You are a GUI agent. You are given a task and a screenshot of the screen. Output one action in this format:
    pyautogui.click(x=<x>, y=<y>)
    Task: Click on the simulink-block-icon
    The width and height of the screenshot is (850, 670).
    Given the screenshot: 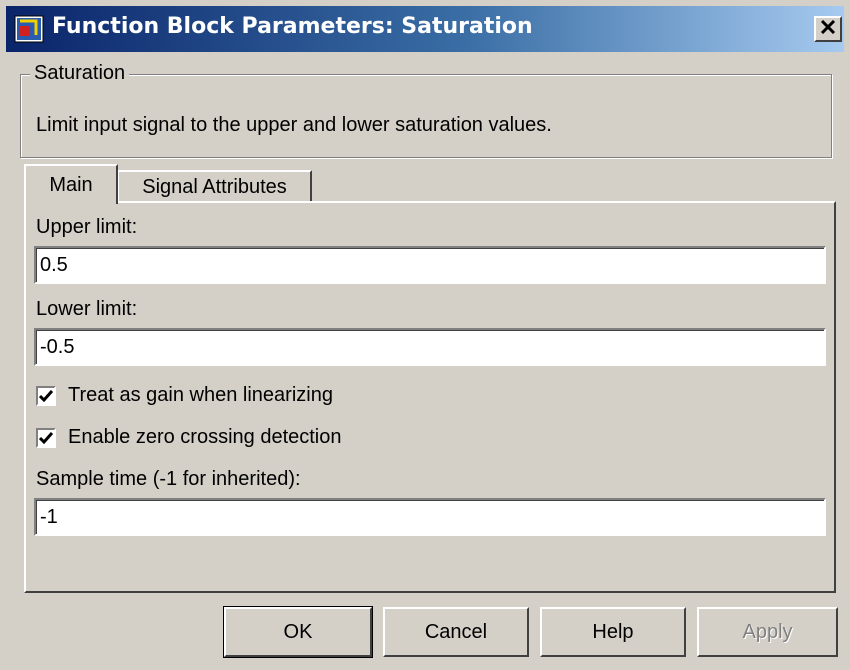 What is the action you would take?
    pyautogui.click(x=29, y=29)
    